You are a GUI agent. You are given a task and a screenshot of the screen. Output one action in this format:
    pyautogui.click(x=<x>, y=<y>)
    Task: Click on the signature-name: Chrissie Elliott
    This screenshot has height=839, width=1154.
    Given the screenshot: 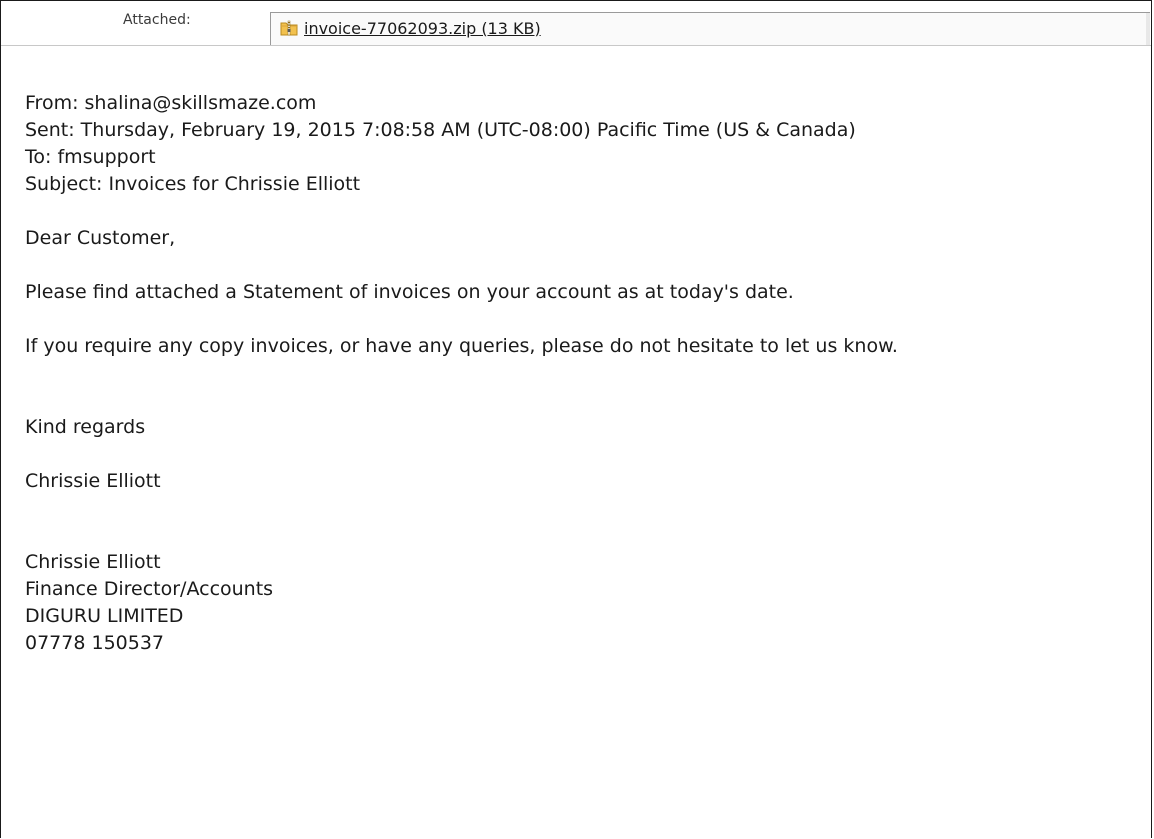 What is the action you would take?
    pyautogui.click(x=93, y=562)
    